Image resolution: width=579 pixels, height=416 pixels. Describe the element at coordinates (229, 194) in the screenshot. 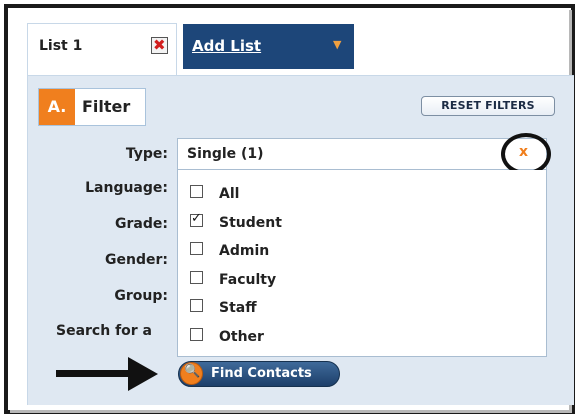

I see `option-label: All` at that location.